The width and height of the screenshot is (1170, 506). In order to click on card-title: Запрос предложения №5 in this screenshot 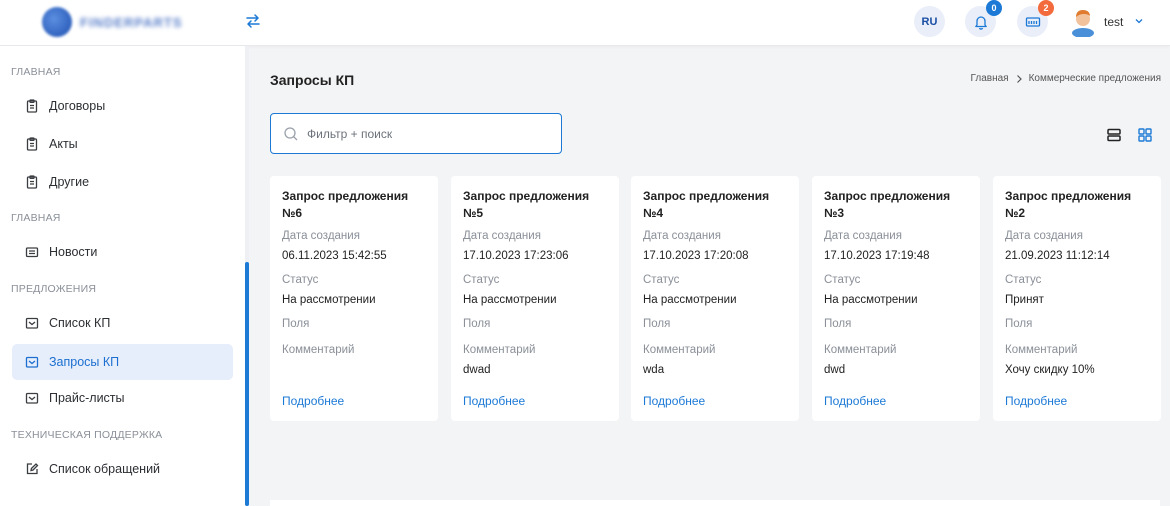, I will do `click(526, 204)`.